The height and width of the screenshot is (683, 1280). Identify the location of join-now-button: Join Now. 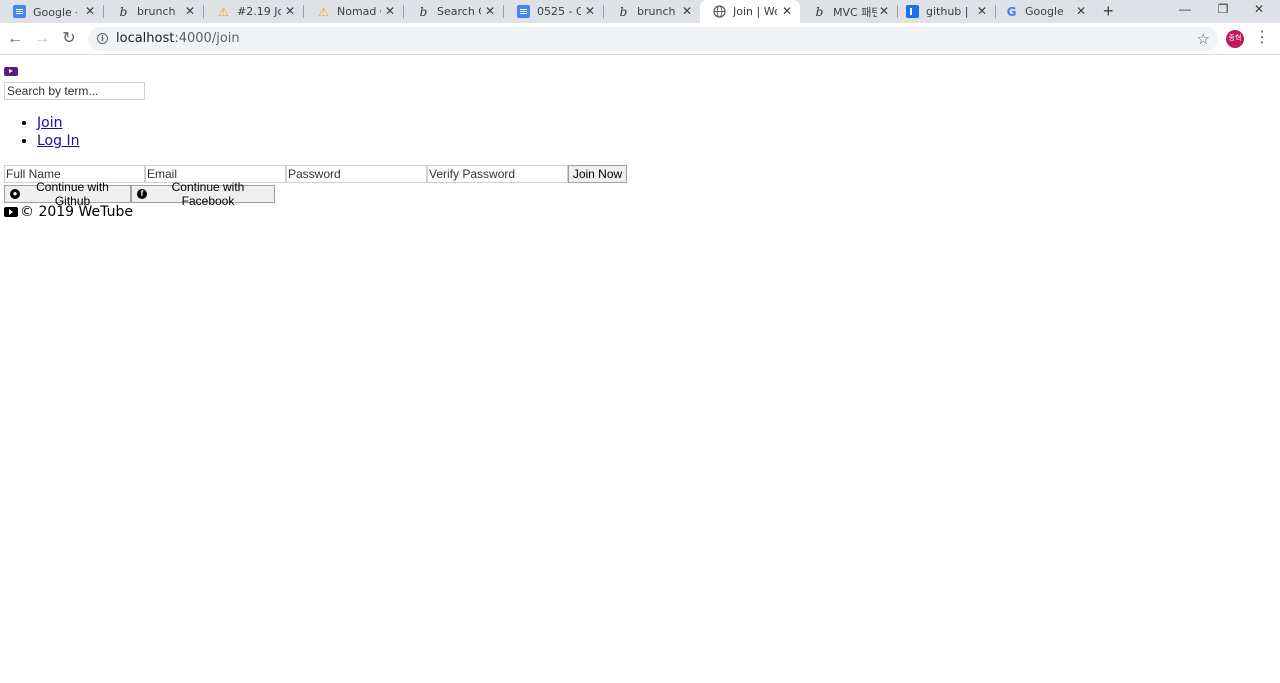
(597, 174).